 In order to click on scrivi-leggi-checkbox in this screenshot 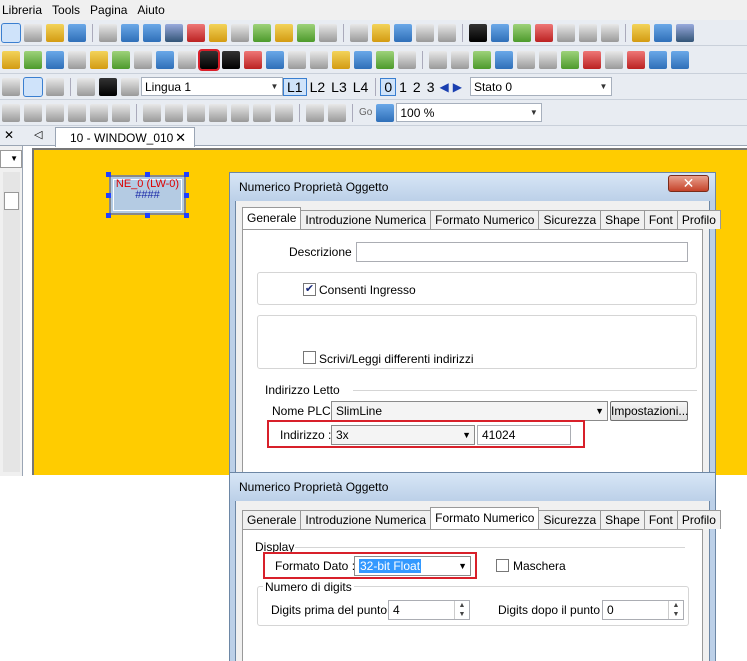, I will do `click(309, 357)`.